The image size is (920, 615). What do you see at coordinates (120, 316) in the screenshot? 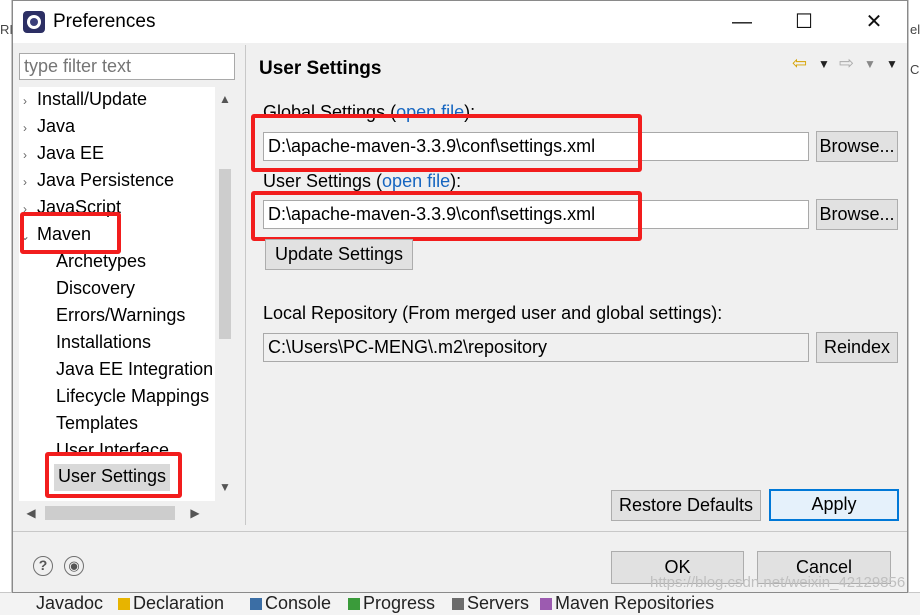
I see `tree-item-errors-warnings: Errors/Warnings` at bounding box center [120, 316].